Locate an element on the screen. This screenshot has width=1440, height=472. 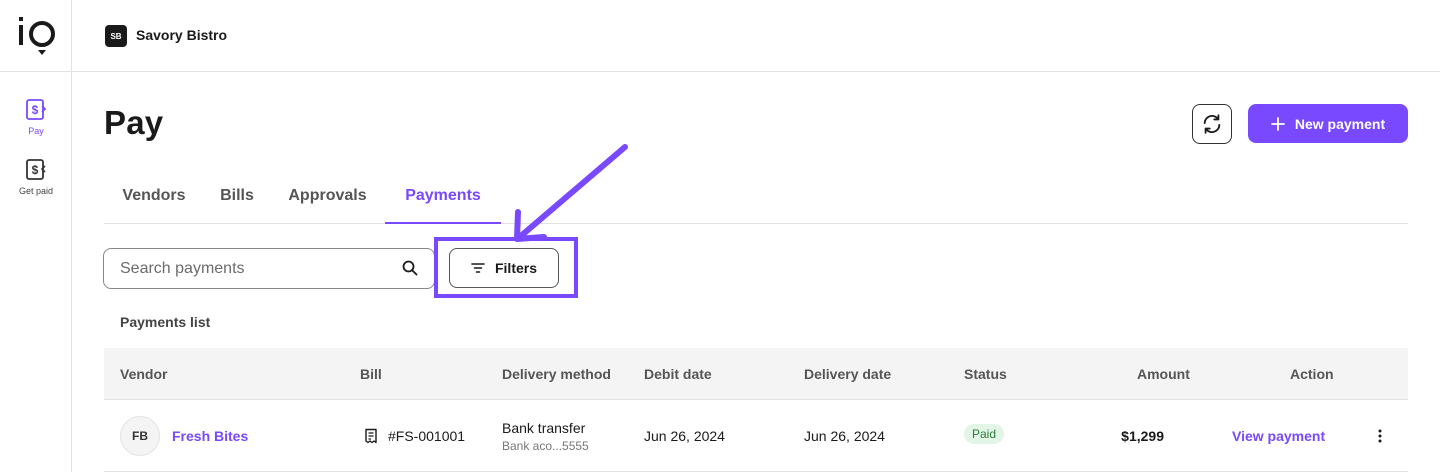
sidebar-item-get-paid: $ Get paid is located at coordinates (36, 177).